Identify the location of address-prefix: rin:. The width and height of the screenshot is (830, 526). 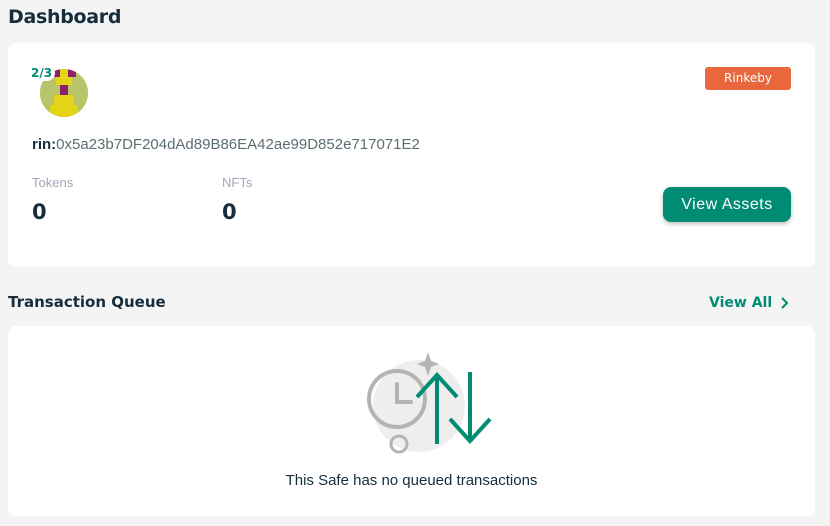
(44, 144).